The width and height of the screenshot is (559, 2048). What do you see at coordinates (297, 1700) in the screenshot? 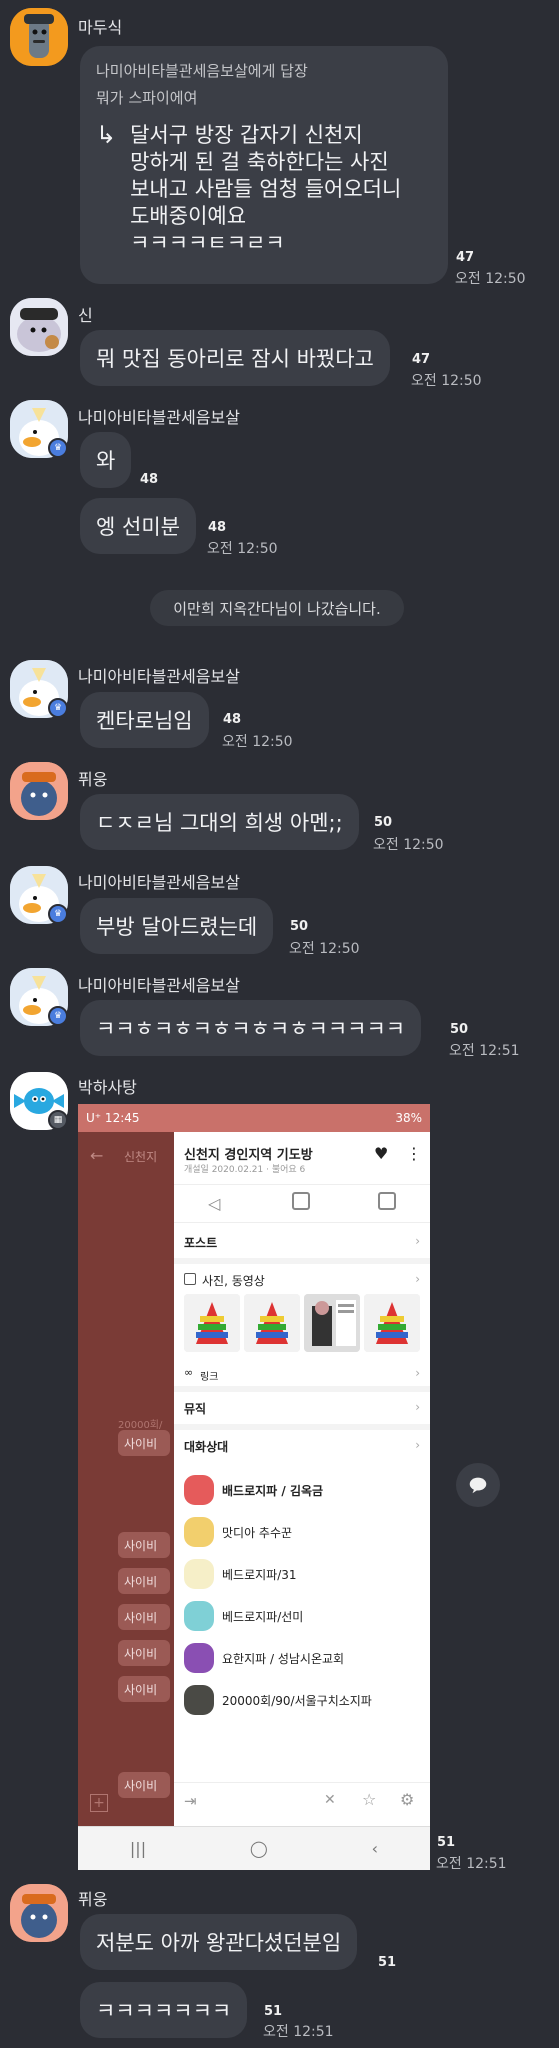
I see `member-name: 20000회/90/서울구치소지파` at bounding box center [297, 1700].